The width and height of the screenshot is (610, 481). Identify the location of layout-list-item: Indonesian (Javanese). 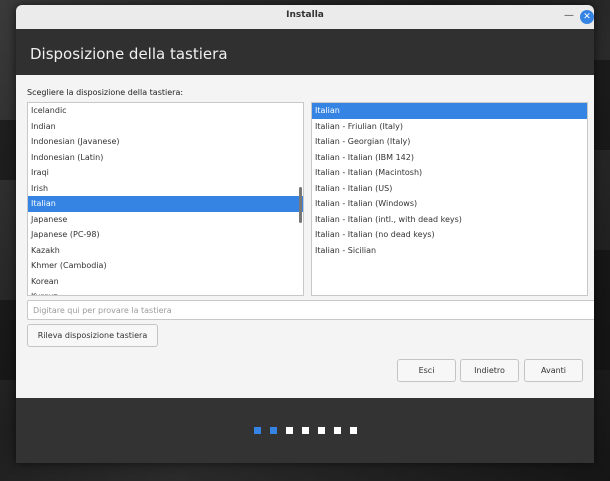
(165, 142).